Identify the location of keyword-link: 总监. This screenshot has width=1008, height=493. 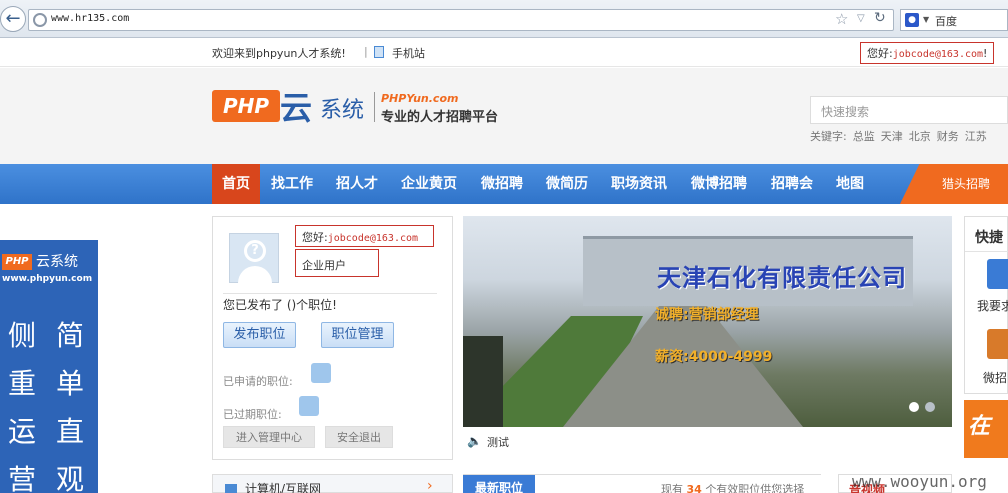
(864, 136).